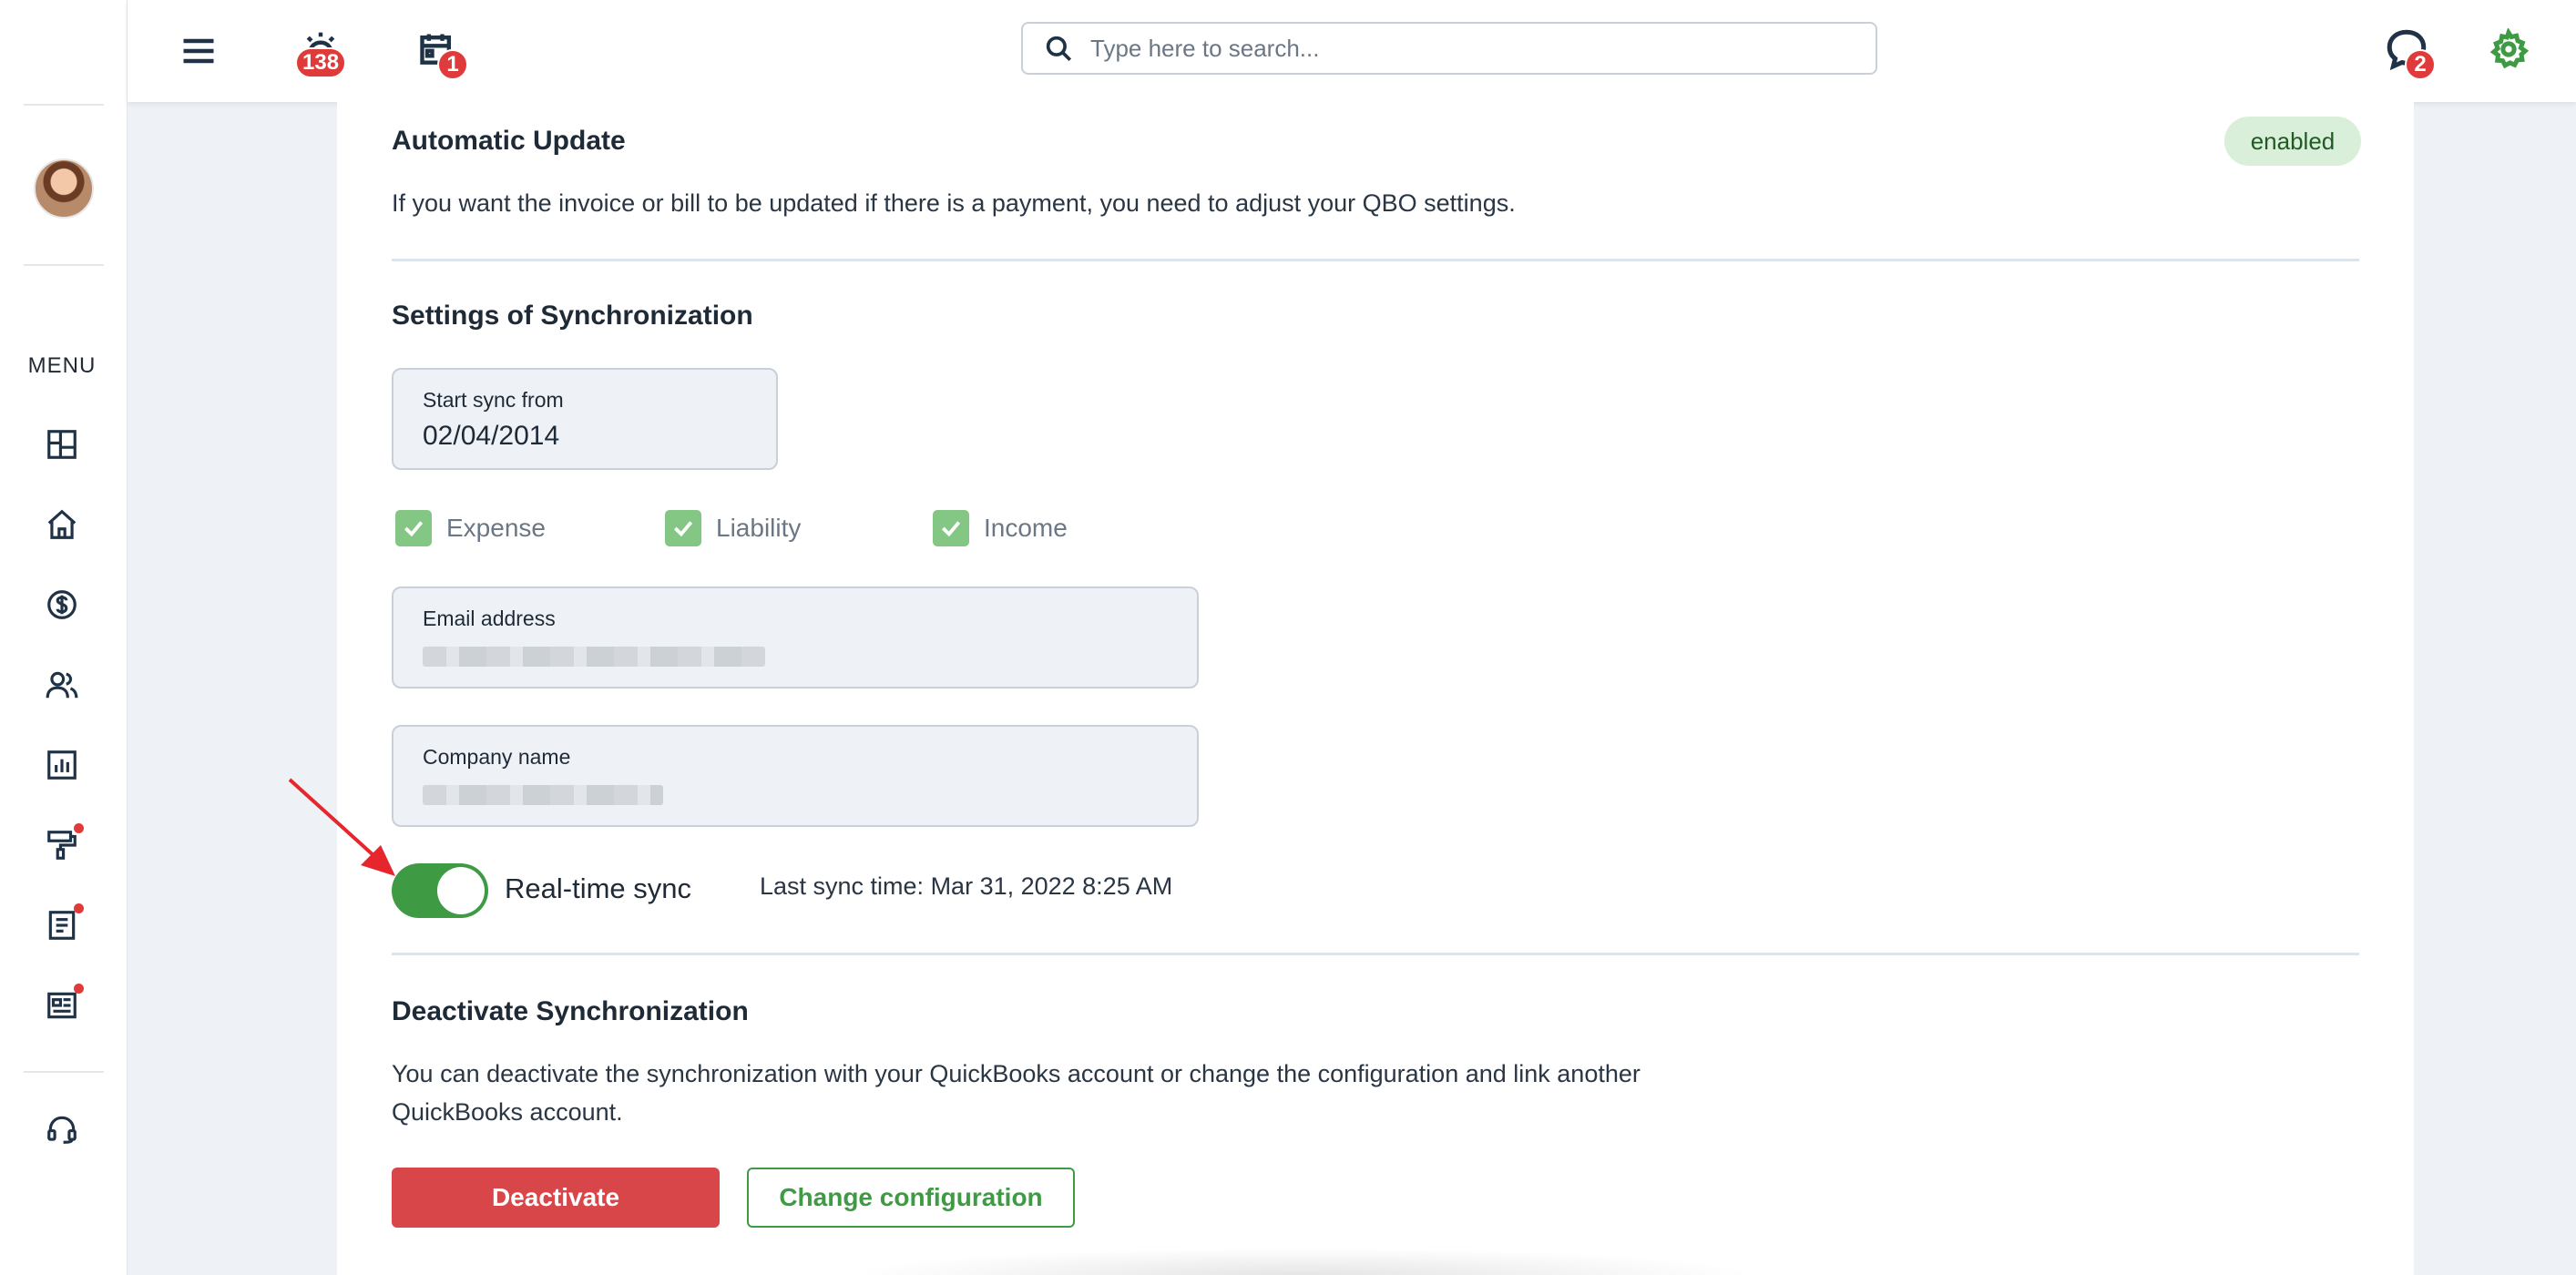 This screenshot has width=2576, height=1275. What do you see at coordinates (1059, 49) in the screenshot?
I see `search-icon` at bounding box center [1059, 49].